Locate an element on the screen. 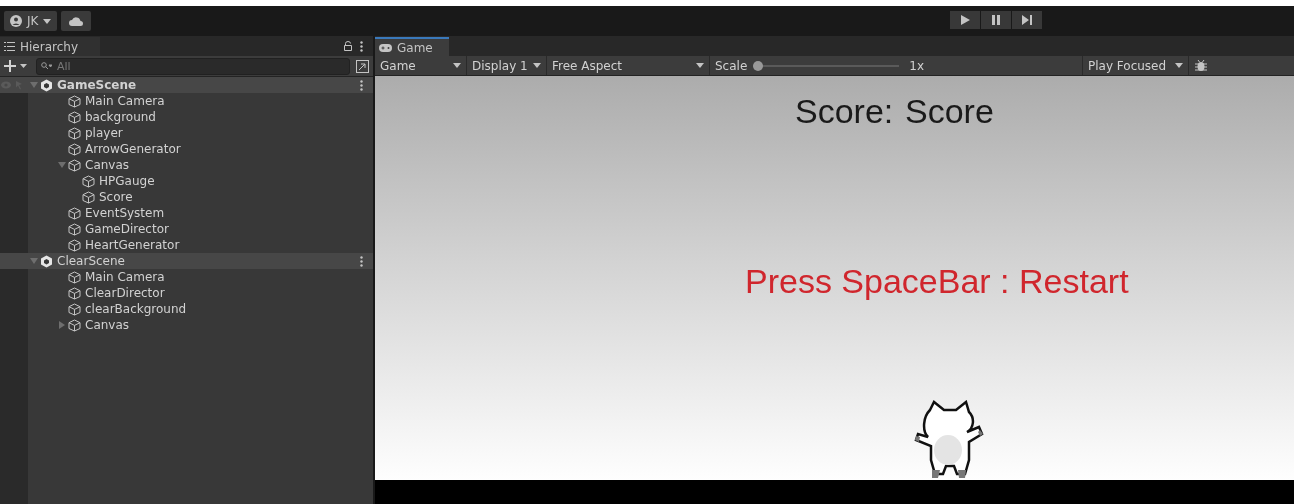  scale-label: Scale is located at coordinates (731, 65).